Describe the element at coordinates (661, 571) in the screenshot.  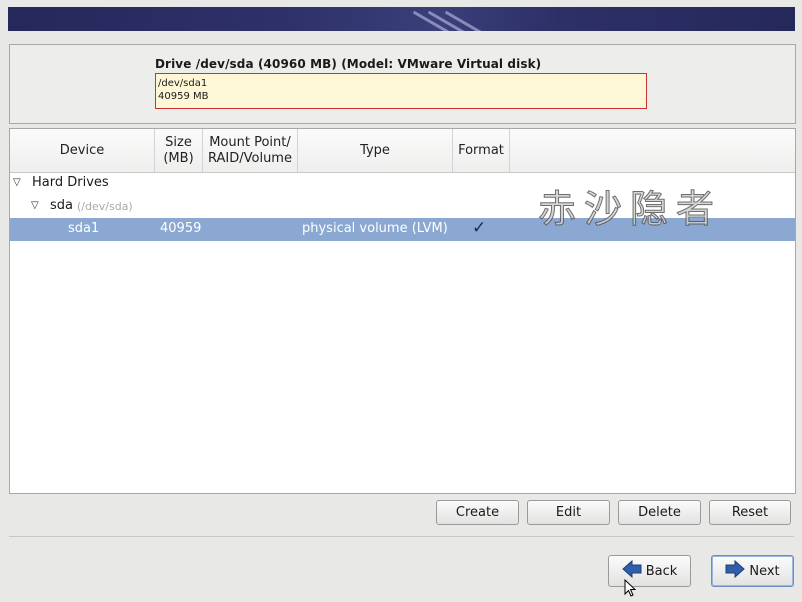
I see `back-button-label: Back` at that location.